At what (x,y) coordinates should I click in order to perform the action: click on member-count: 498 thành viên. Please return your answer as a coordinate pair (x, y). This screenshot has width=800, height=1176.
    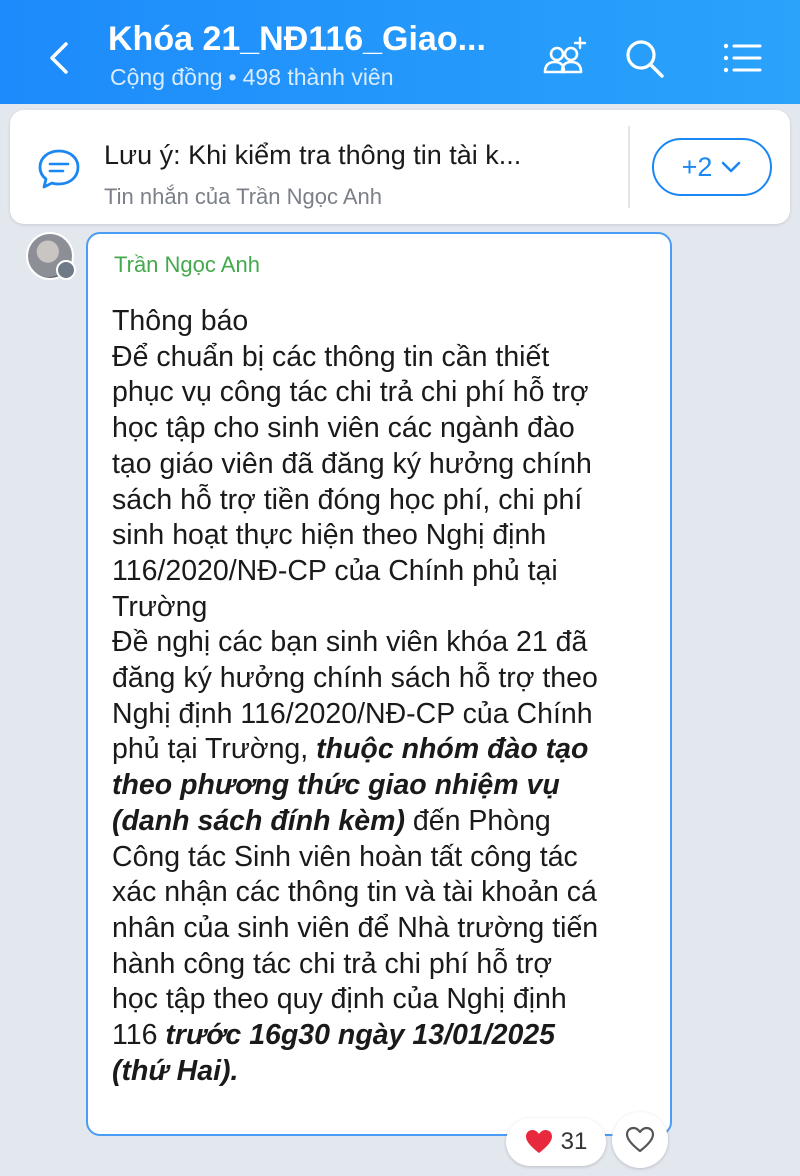
    Looking at the image, I should click on (318, 77).